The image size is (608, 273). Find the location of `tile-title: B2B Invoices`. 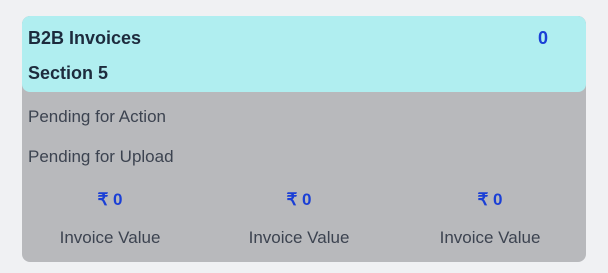

tile-title: B2B Invoices is located at coordinates (85, 38).